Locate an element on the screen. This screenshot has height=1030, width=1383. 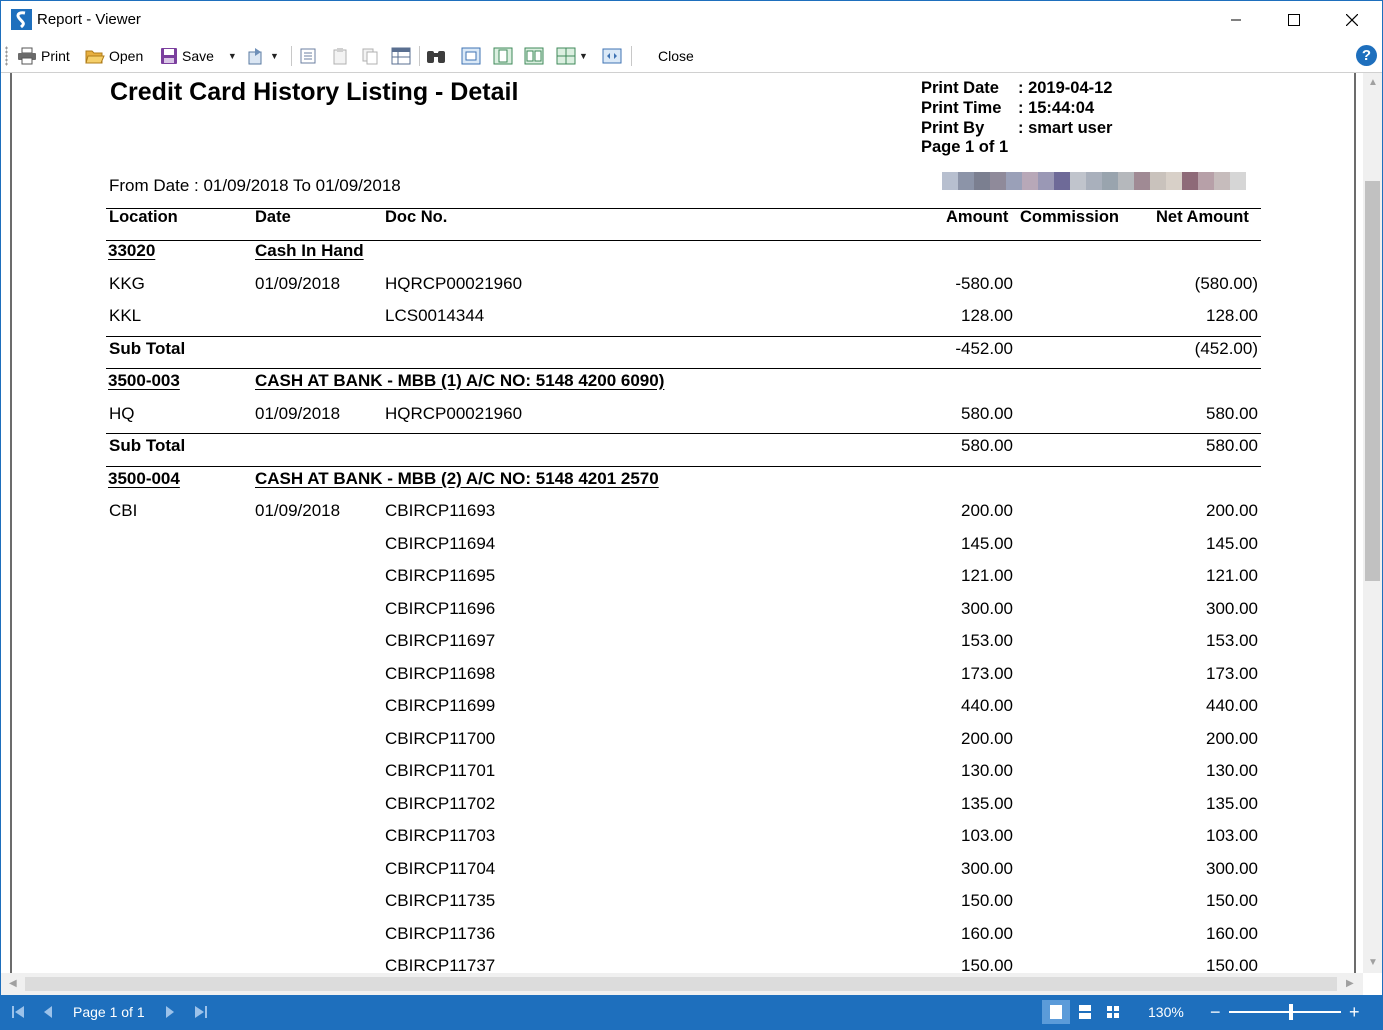
maximize-button is located at coordinates (1294, 20).